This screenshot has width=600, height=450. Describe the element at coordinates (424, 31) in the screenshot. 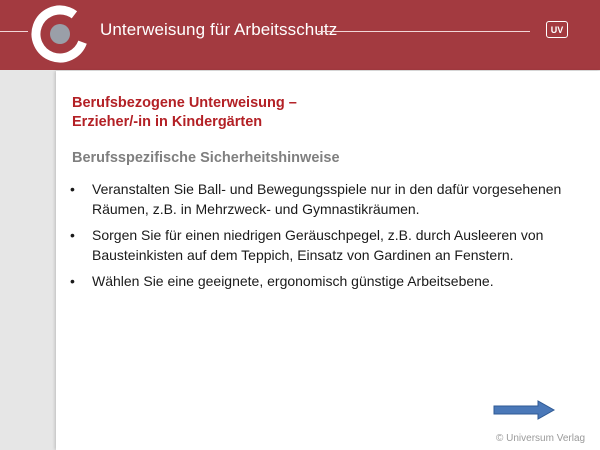

I see `header-rule-right` at that location.